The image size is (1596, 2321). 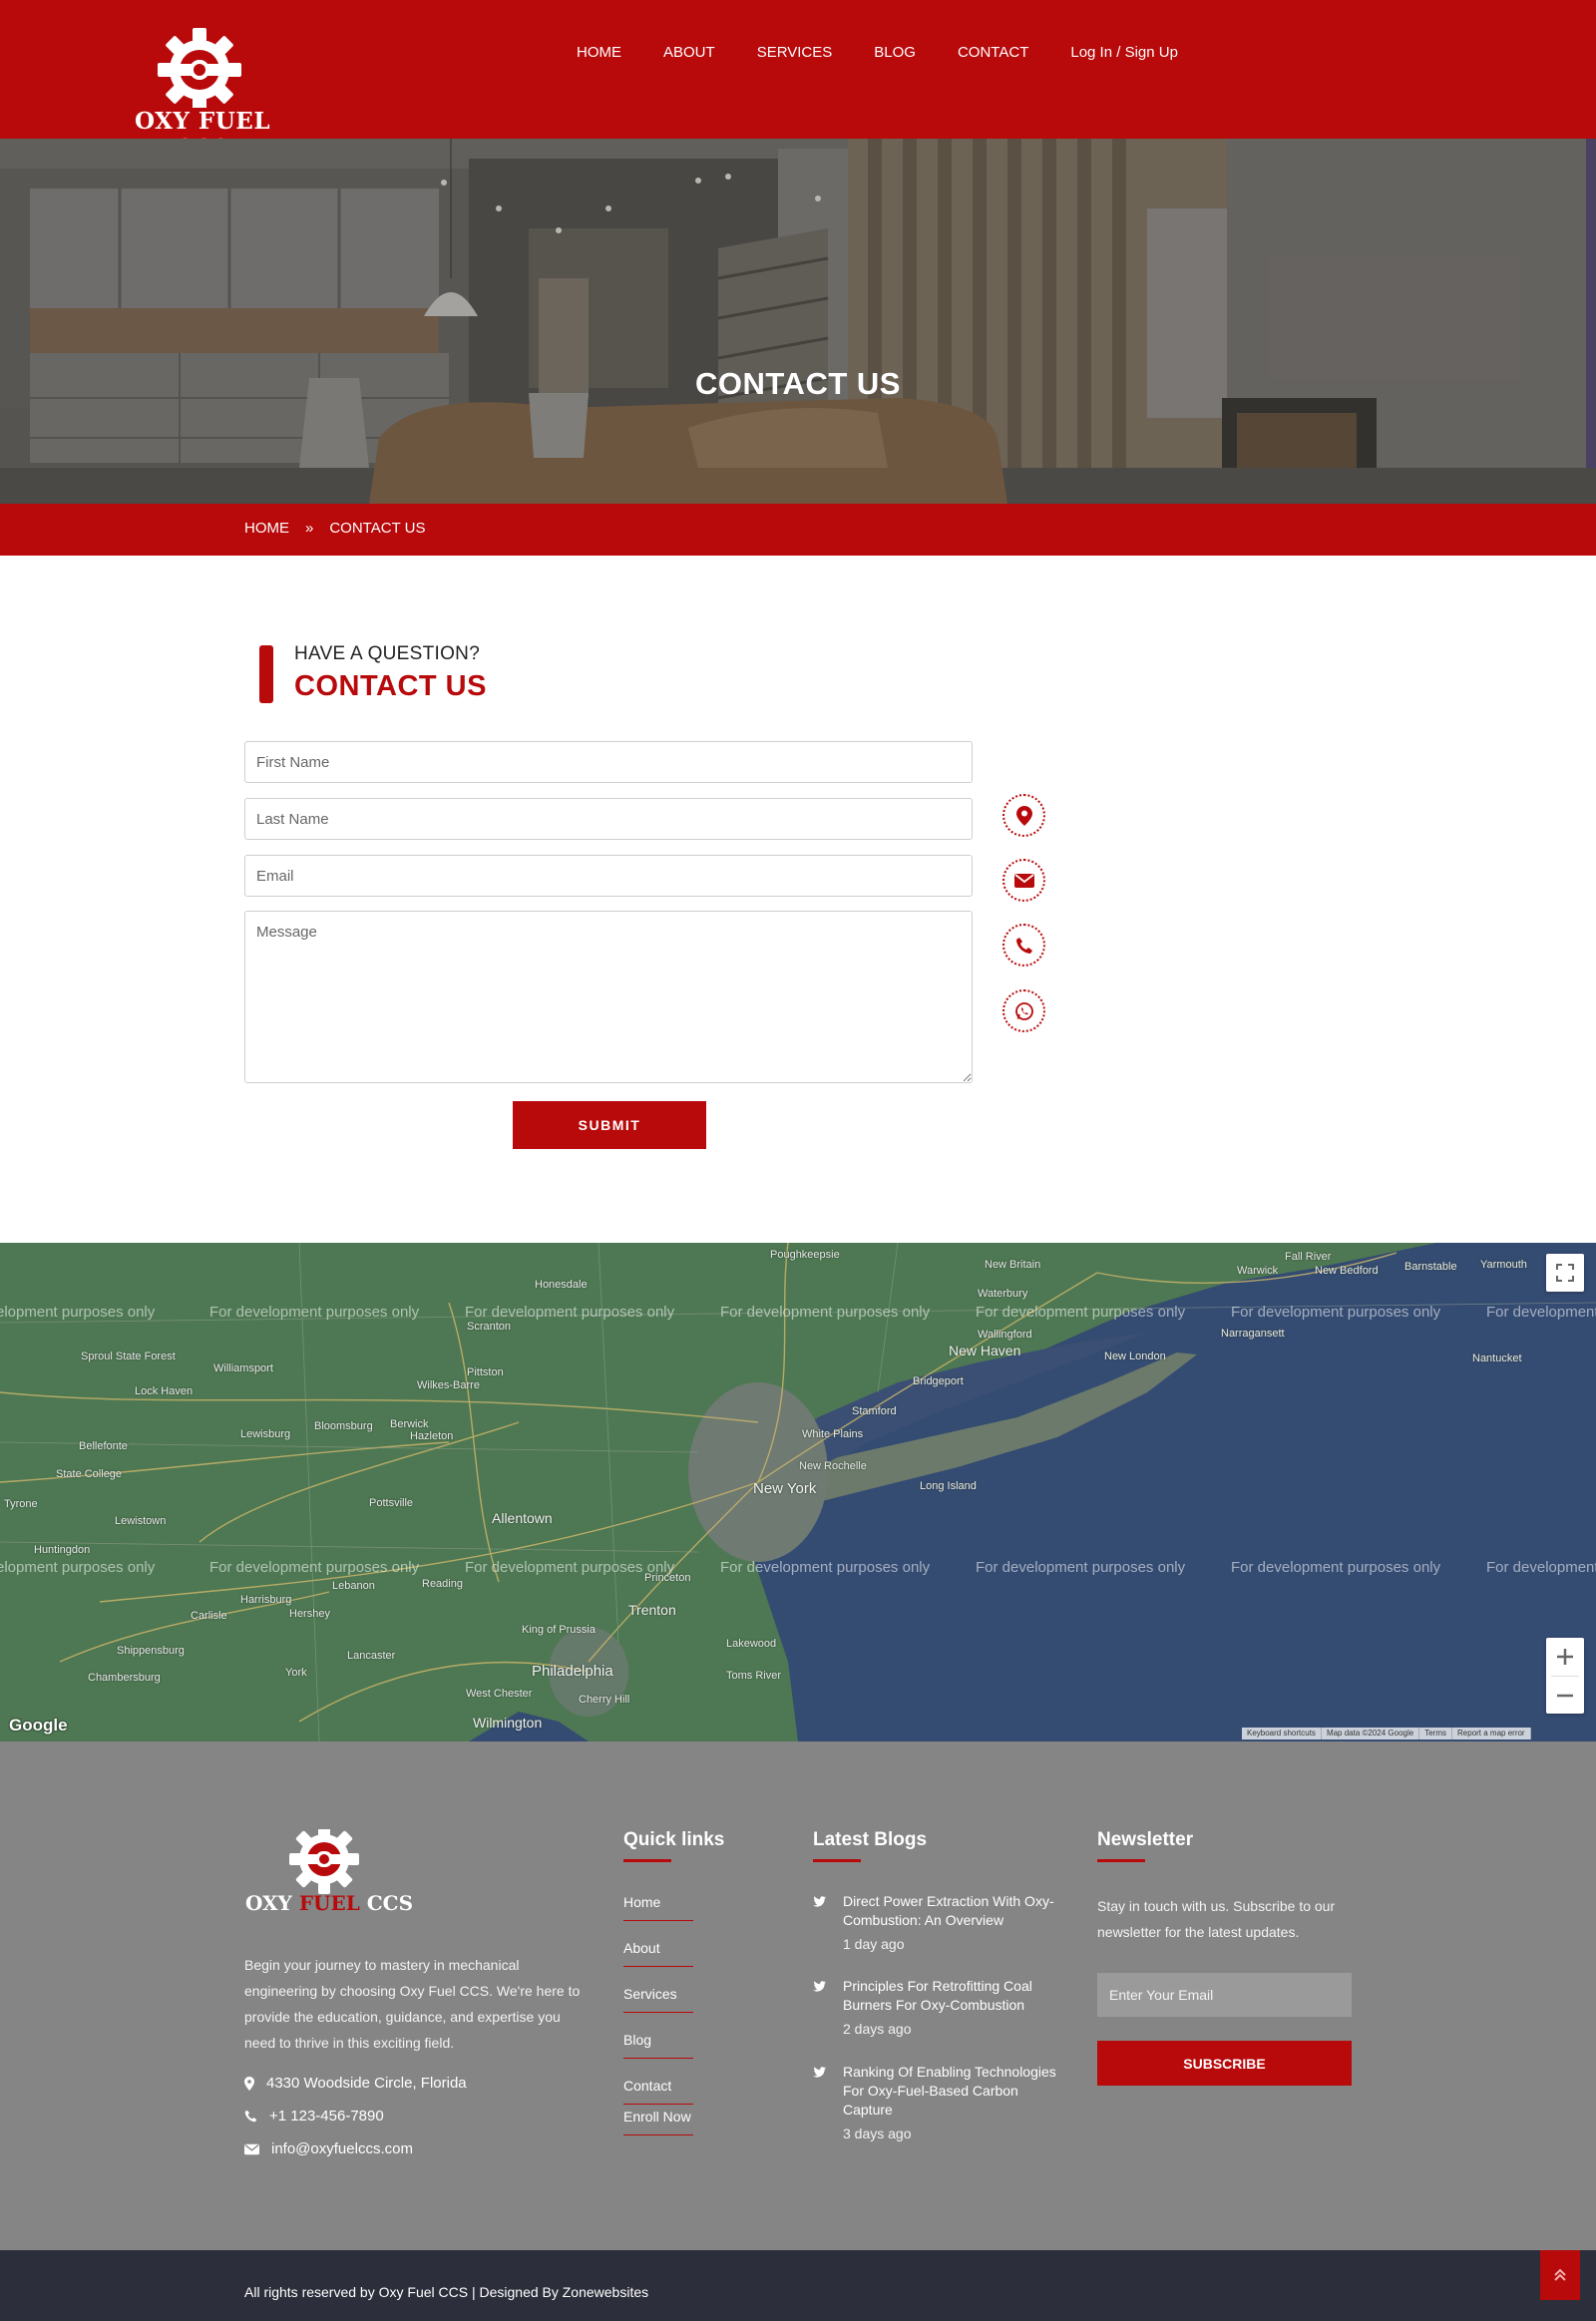 I want to click on minus-icon, so click(x=1565, y=1695).